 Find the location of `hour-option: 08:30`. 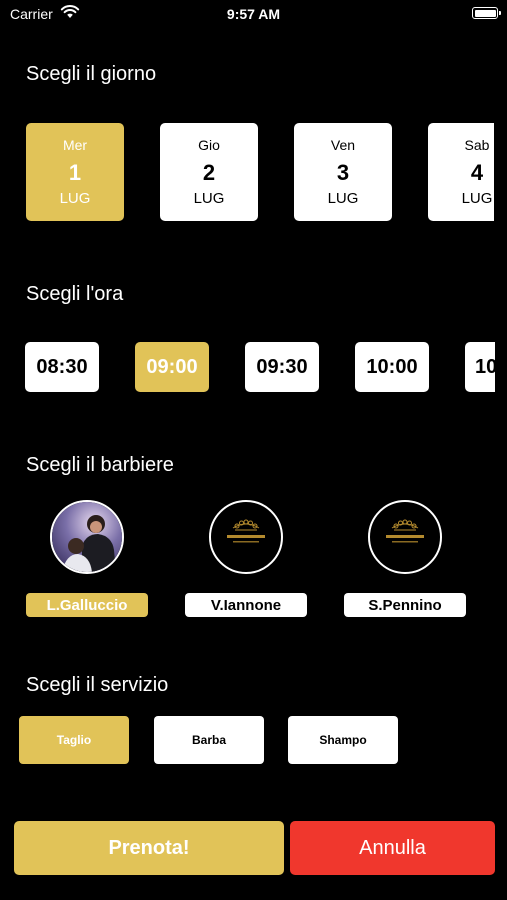

hour-option: 08:30 is located at coordinates (62, 367).